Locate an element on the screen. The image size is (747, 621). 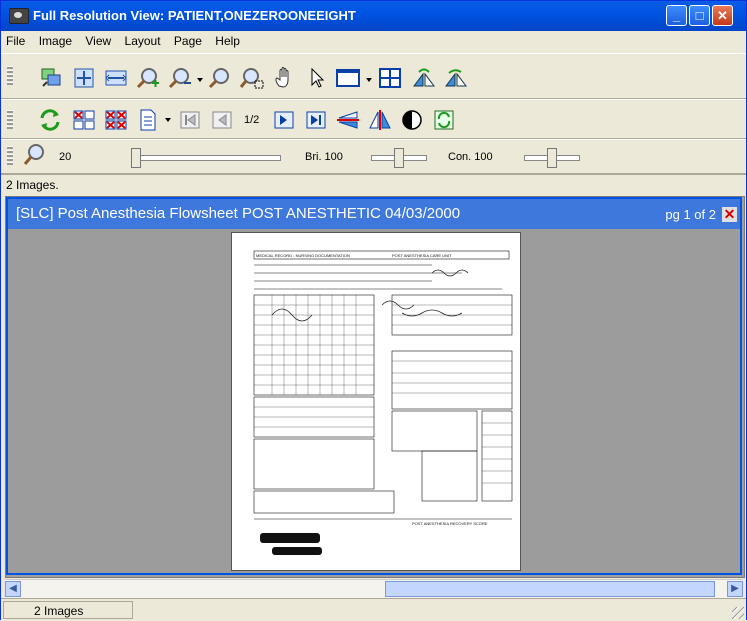
prev-page-icon is located at coordinates (222, 120).